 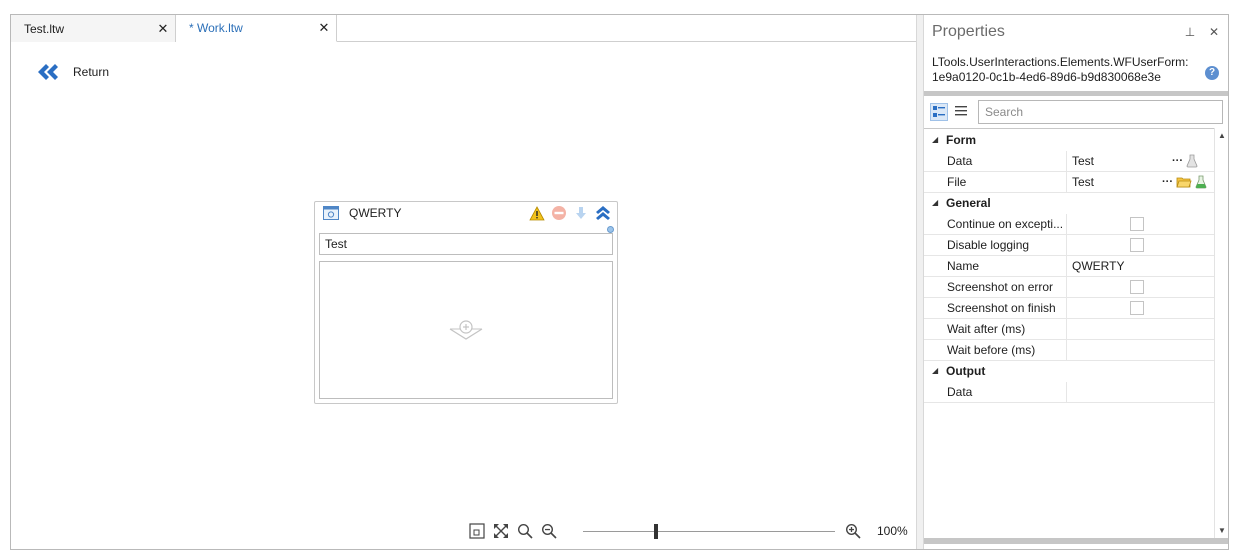 What do you see at coordinates (466, 213) in the screenshot?
I see `activity-header: QWERTY` at bounding box center [466, 213].